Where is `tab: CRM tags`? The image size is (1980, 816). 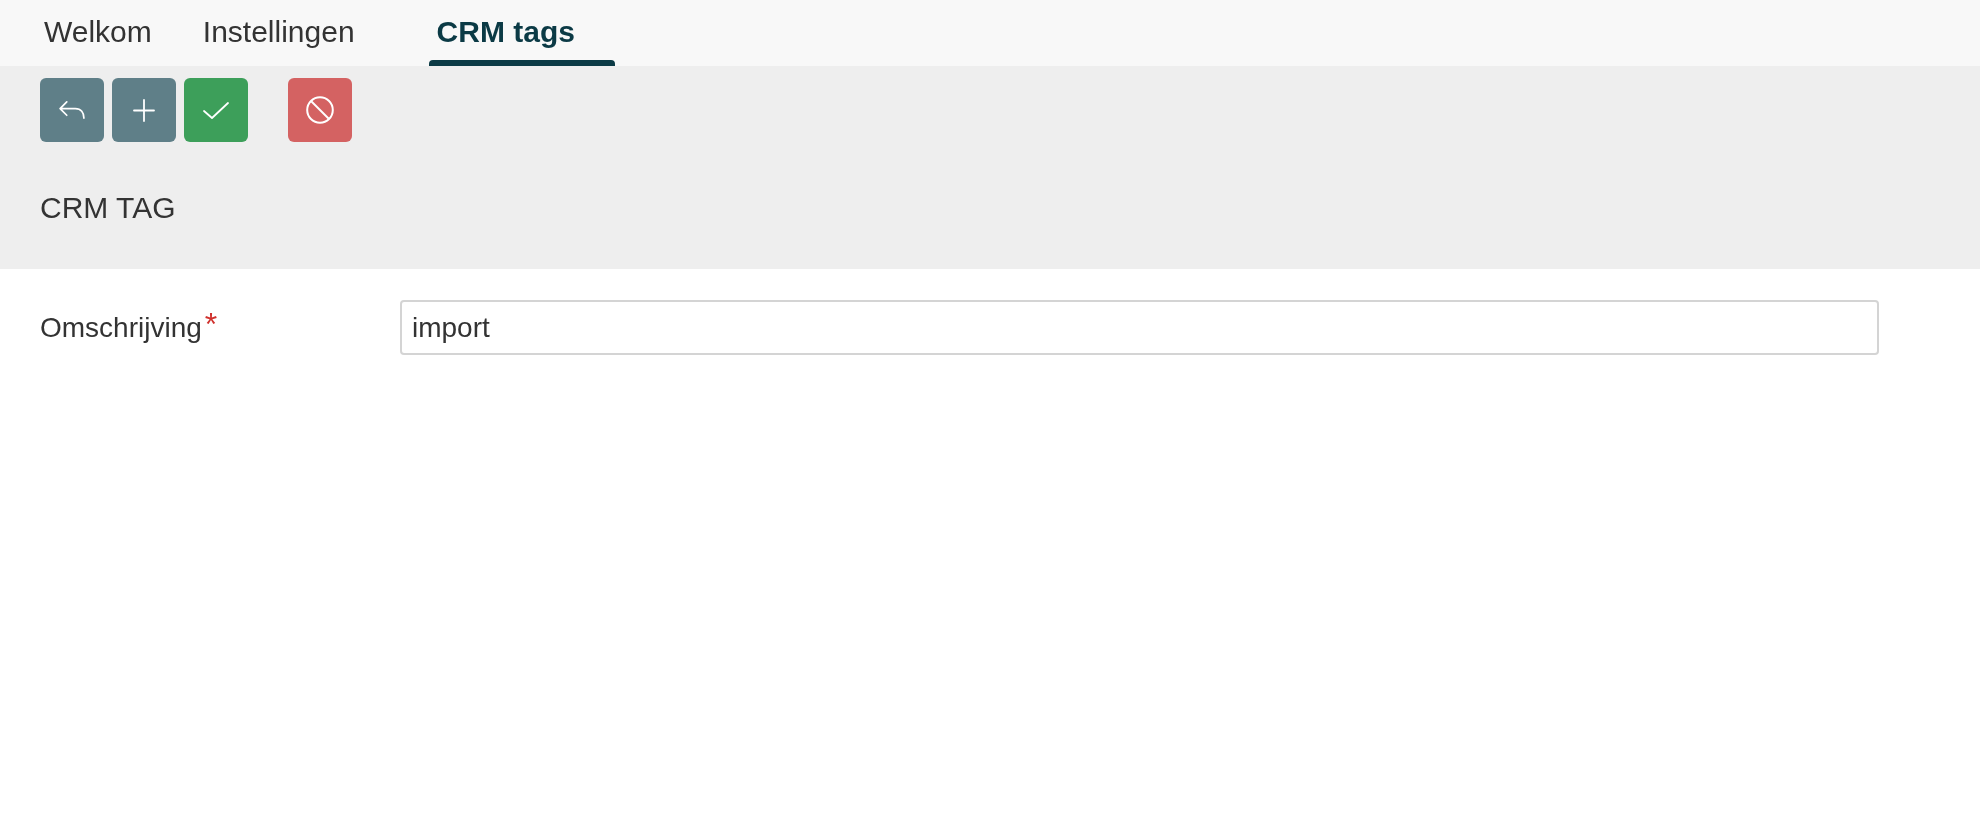 tab: CRM tags is located at coordinates (521, 33).